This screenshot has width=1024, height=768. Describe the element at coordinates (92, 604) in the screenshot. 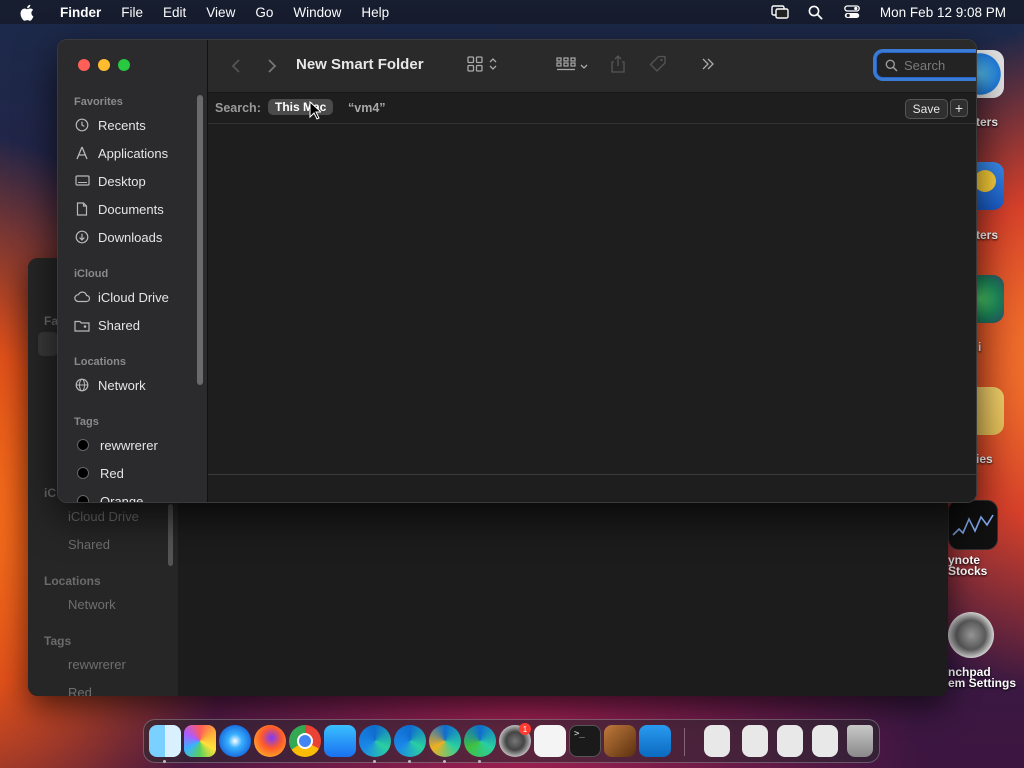

I see `background-sidebar-item: Network` at that location.